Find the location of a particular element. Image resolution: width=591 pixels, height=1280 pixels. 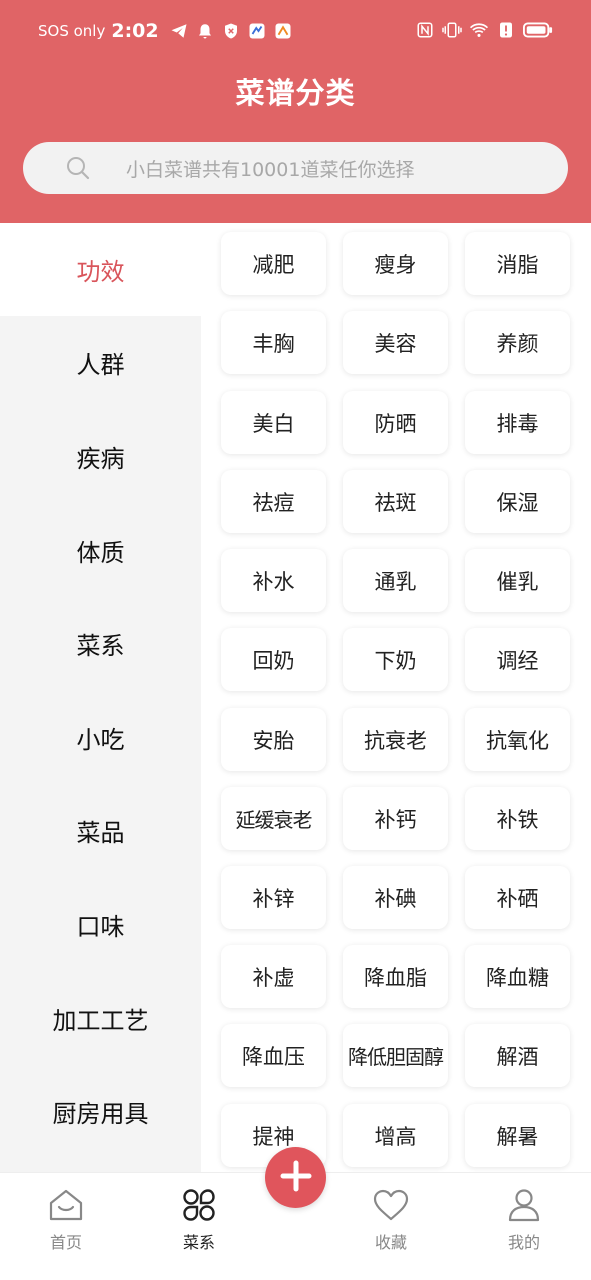

tag-chip: 补钙 is located at coordinates (395, 818).